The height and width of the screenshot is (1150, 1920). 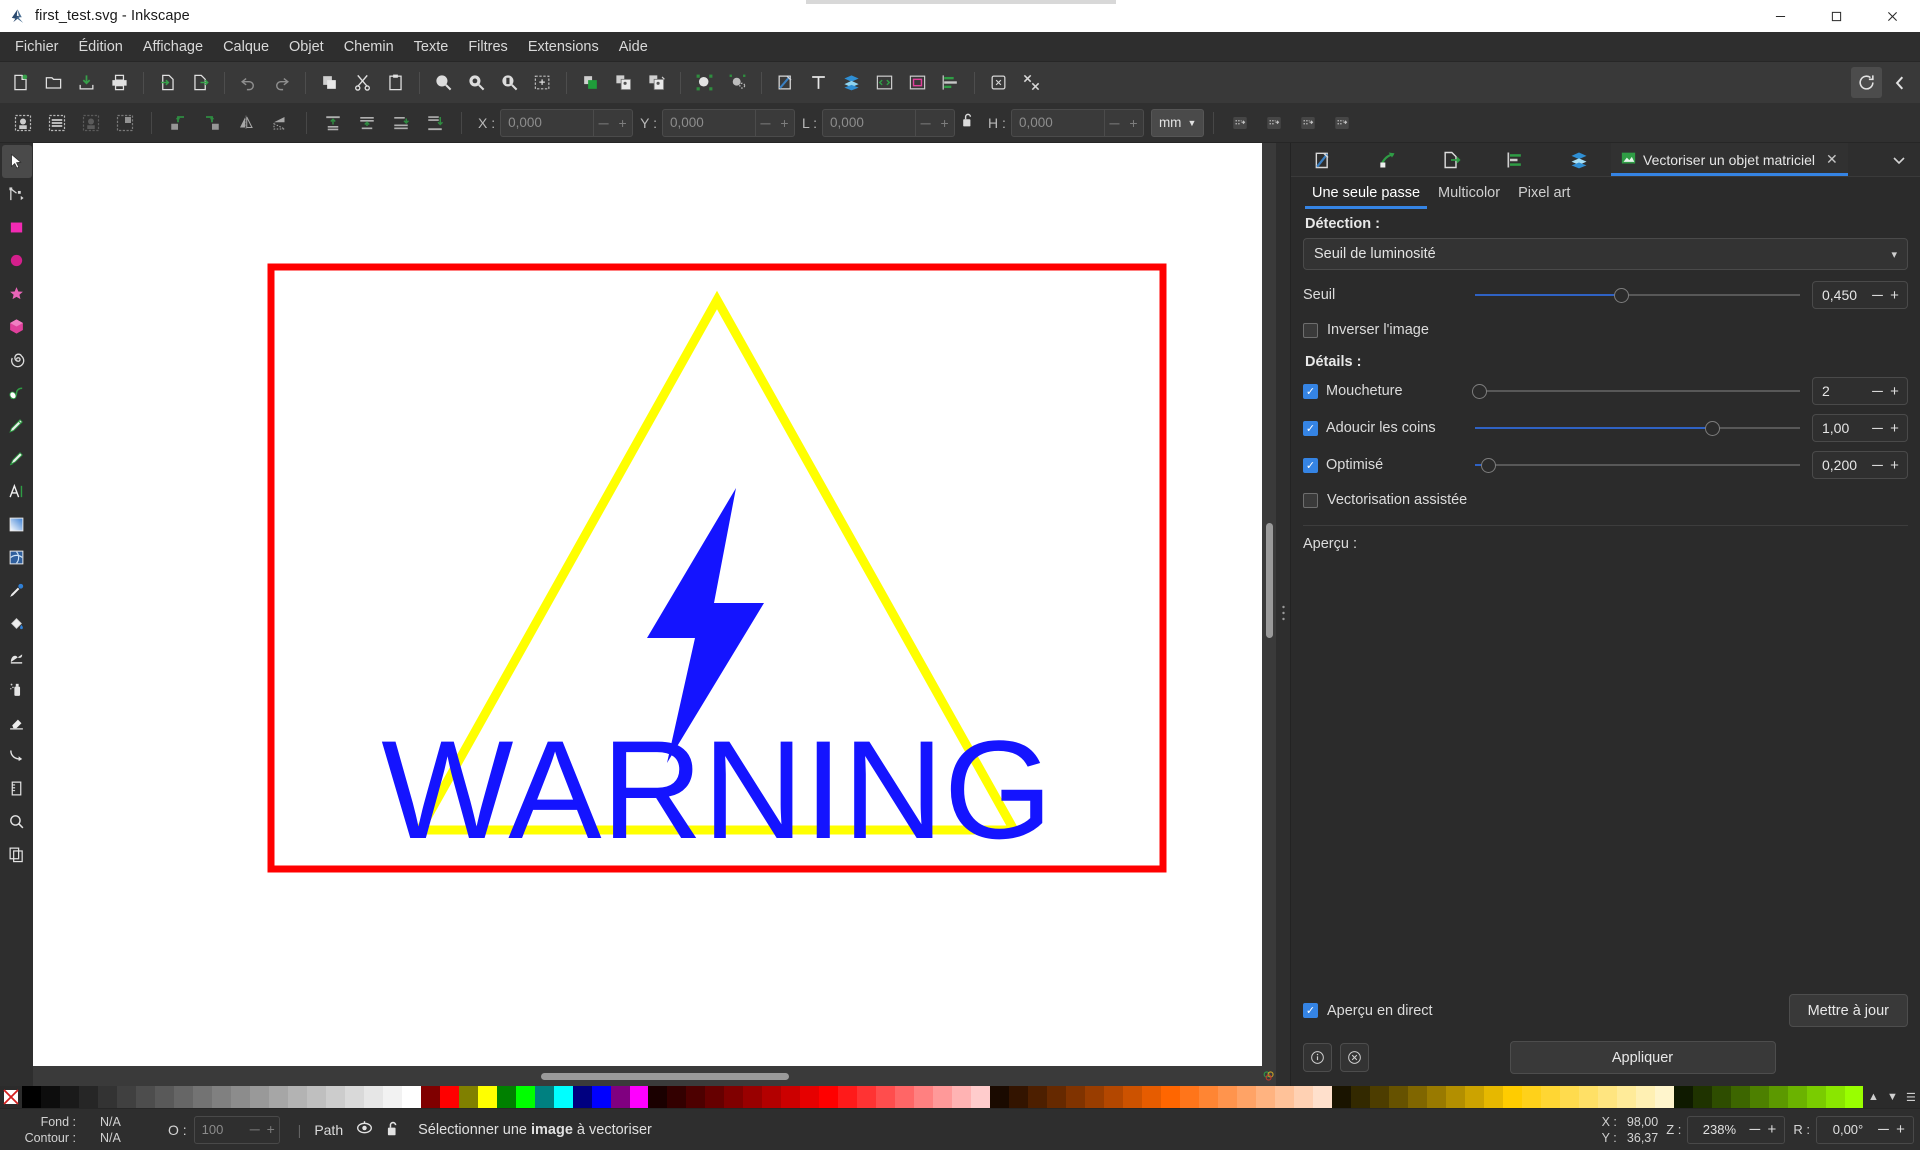 I want to click on subtab-pixel-art: Pixel art, so click(x=1544, y=193).